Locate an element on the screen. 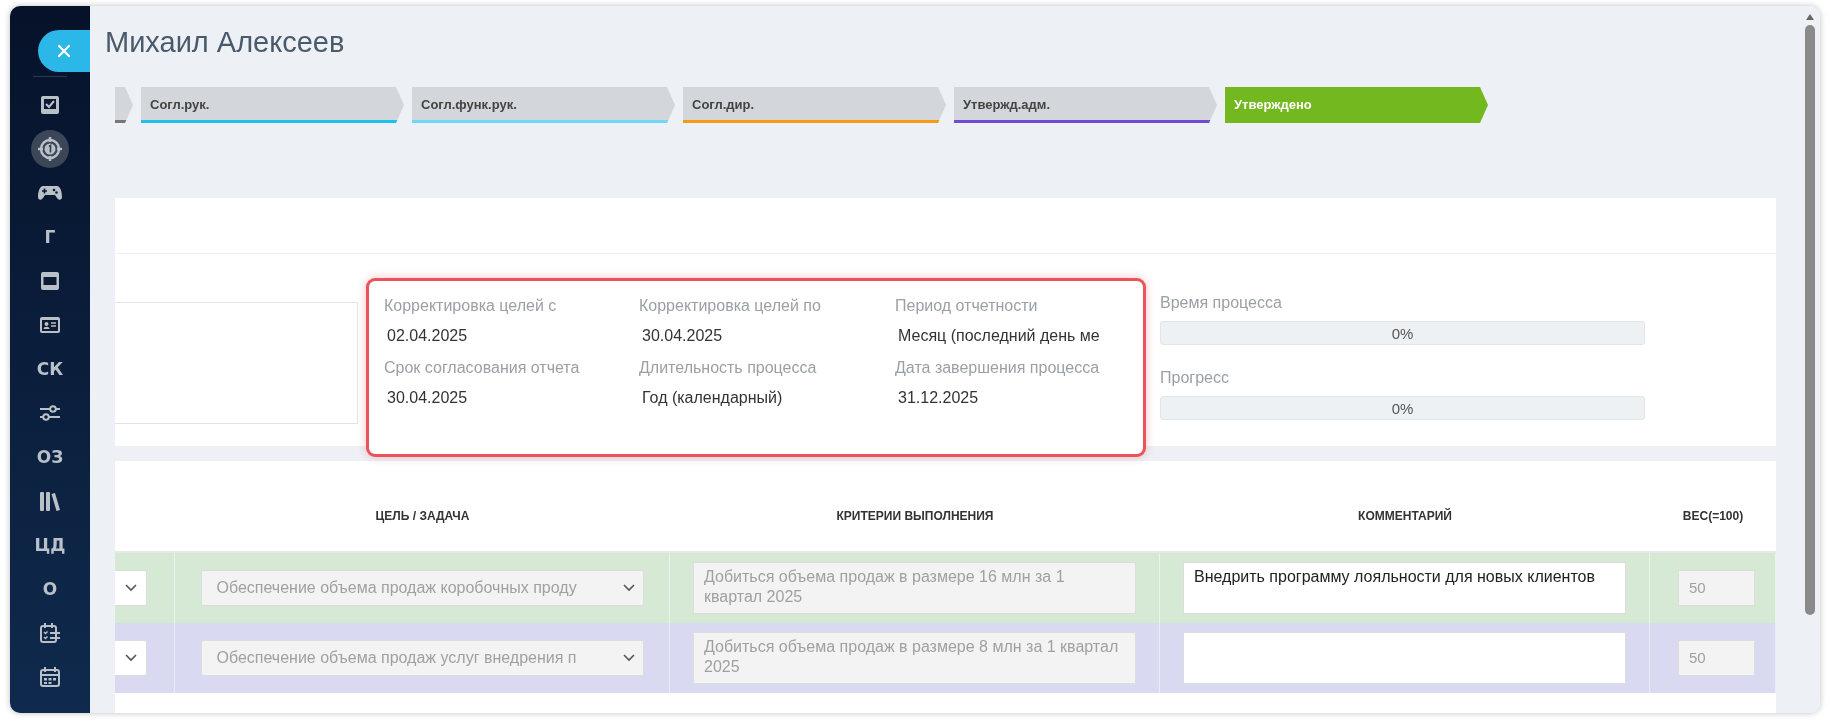  progress-label: Прогресс is located at coordinates (1195, 378).